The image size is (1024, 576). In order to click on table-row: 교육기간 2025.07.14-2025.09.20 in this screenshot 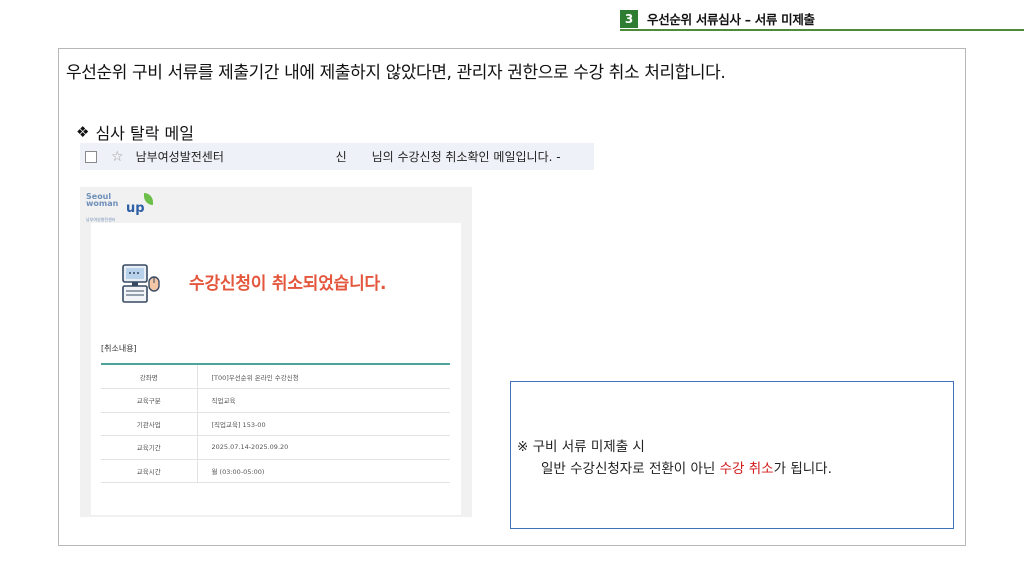, I will do `click(275, 447)`.